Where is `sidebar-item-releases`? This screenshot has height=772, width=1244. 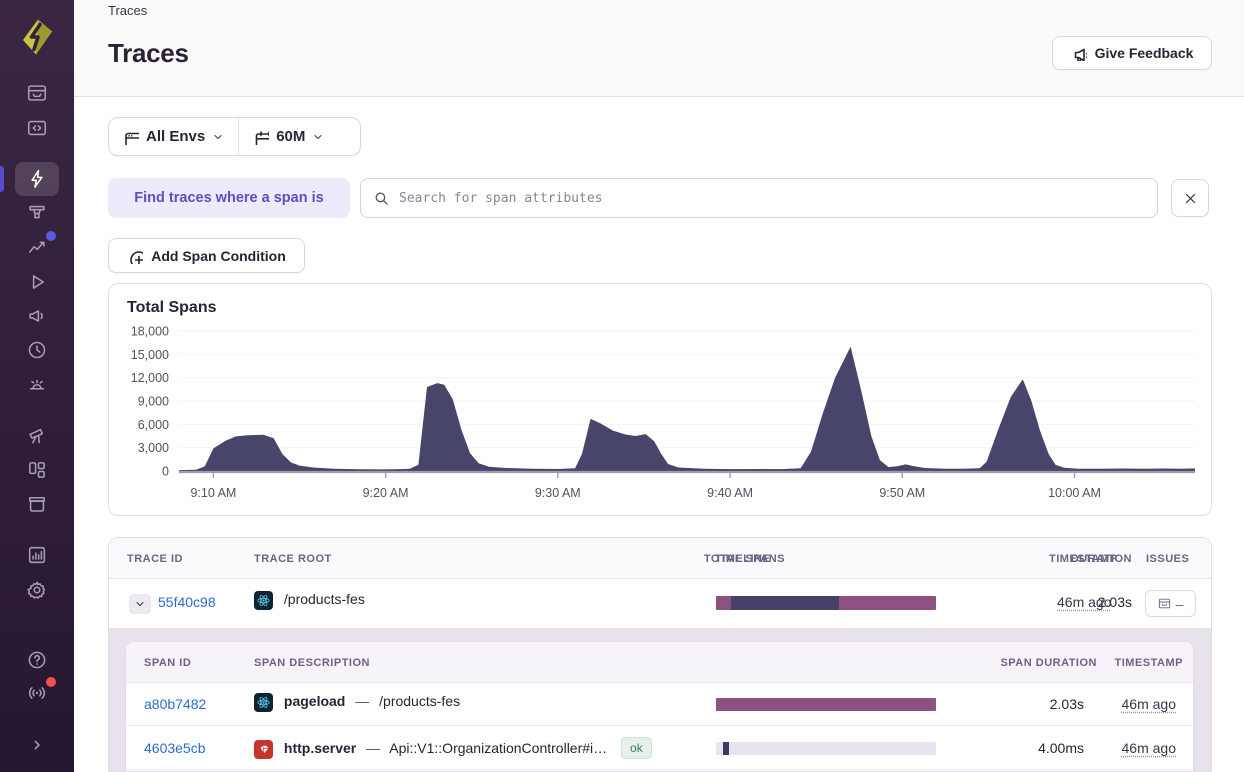 sidebar-item-releases is located at coordinates (37, 504).